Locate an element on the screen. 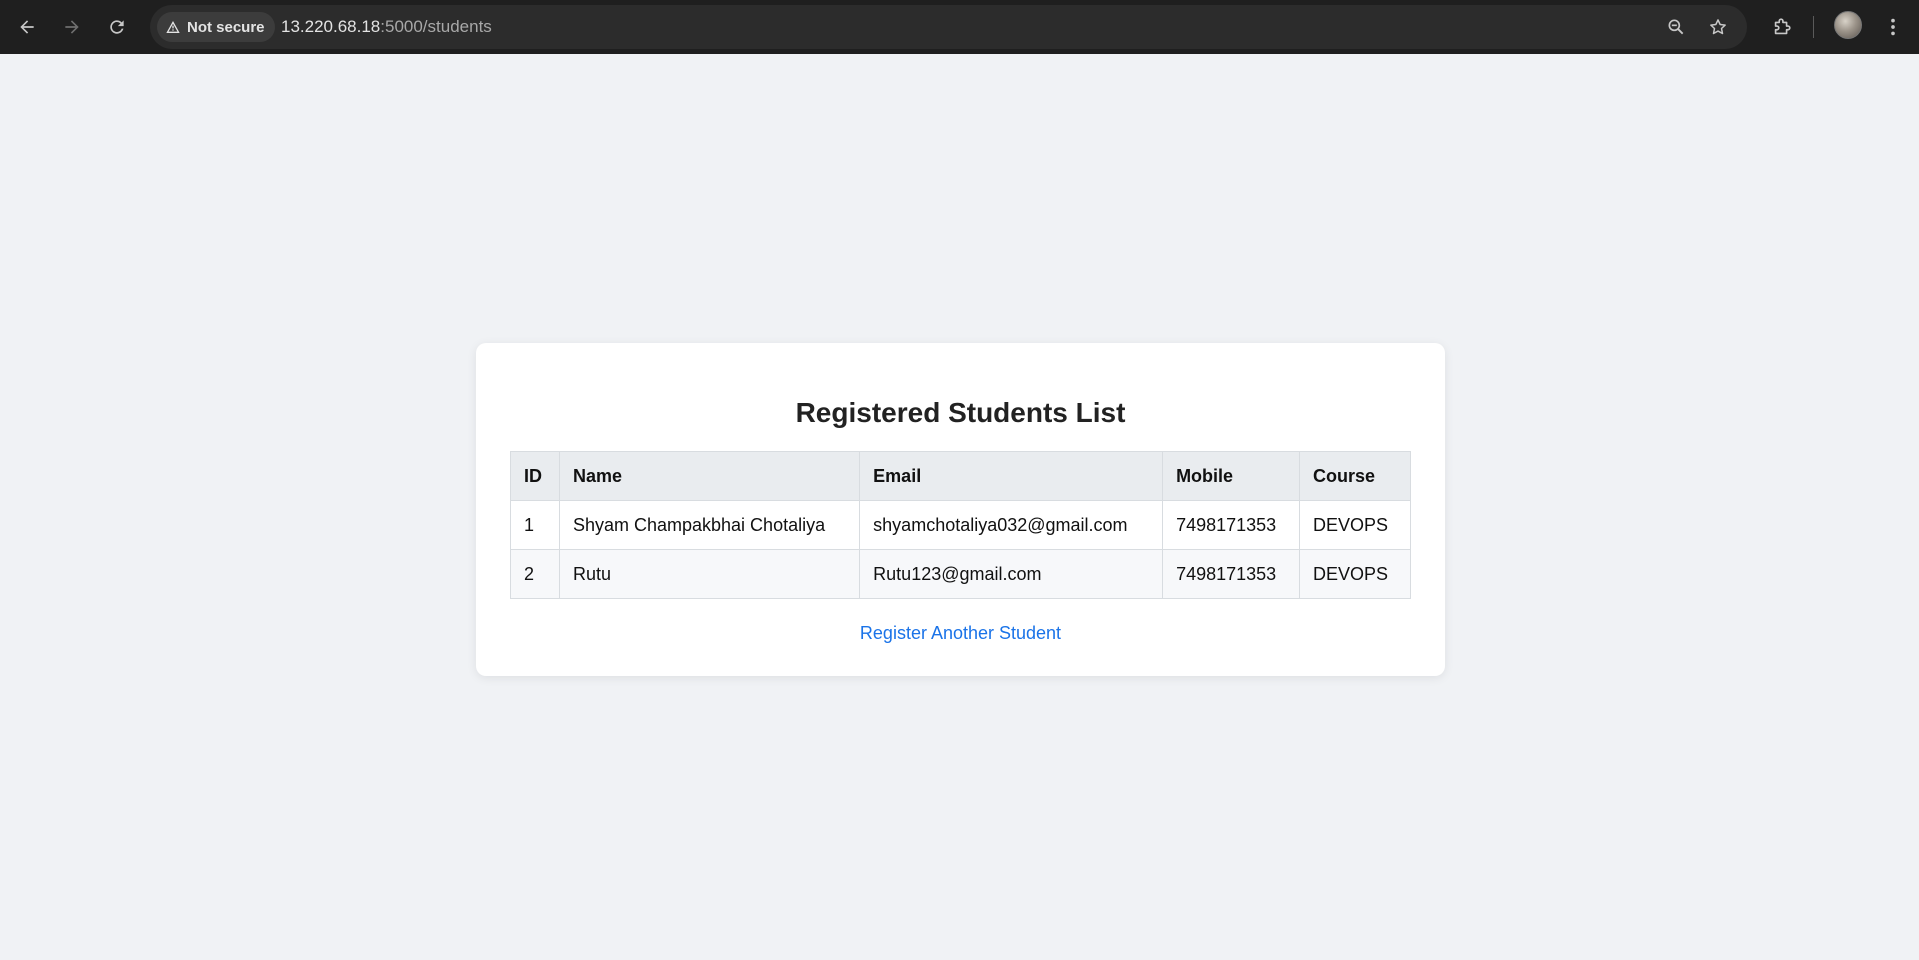 This screenshot has width=1919, height=960. header-id: ID is located at coordinates (535, 476).